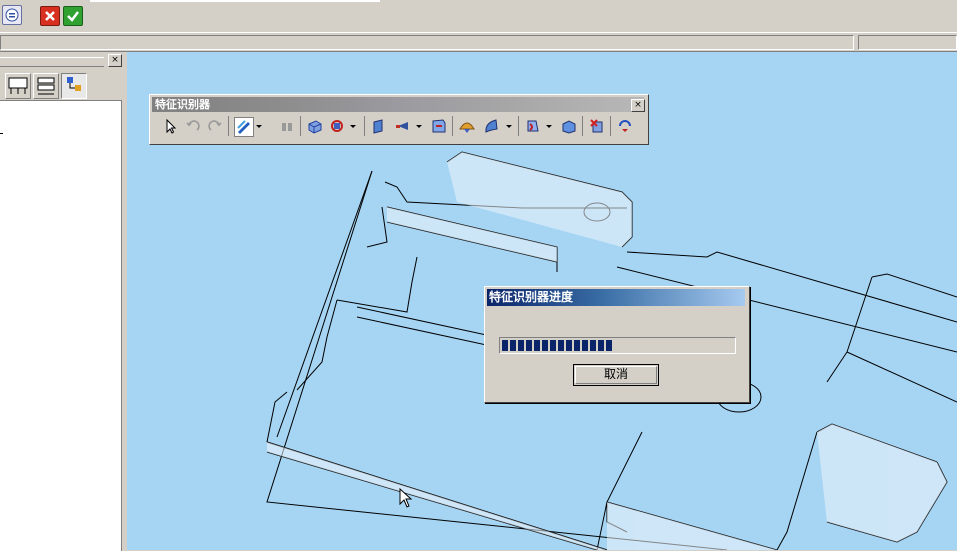 This screenshot has height=551, width=957. What do you see at coordinates (569, 126) in the screenshot?
I see `extrude-icon` at bounding box center [569, 126].